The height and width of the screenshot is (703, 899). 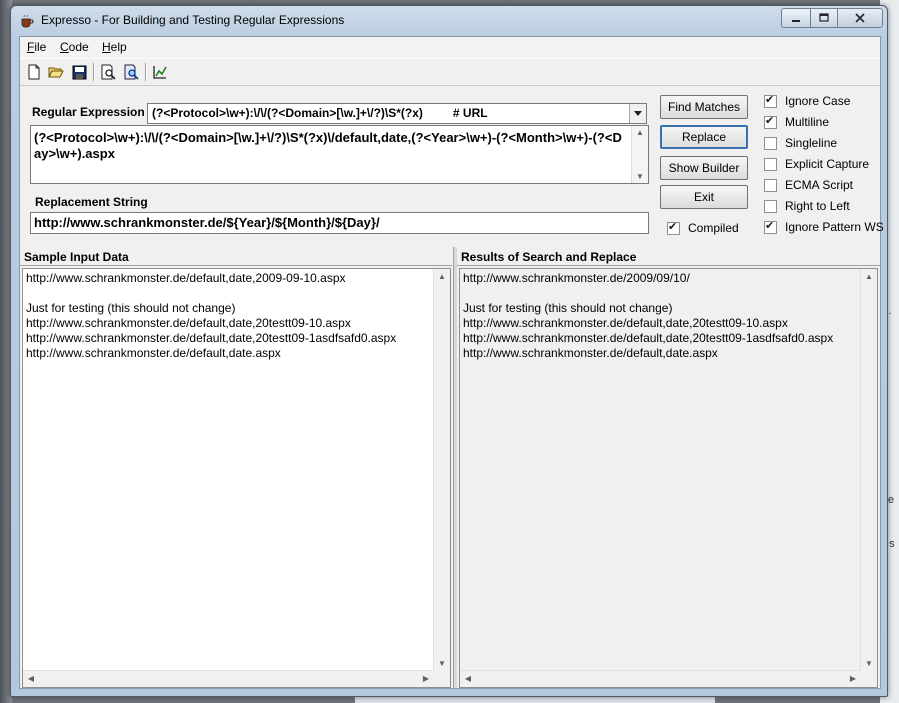 I want to click on open-folder-icon, so click(x=56, y=72).